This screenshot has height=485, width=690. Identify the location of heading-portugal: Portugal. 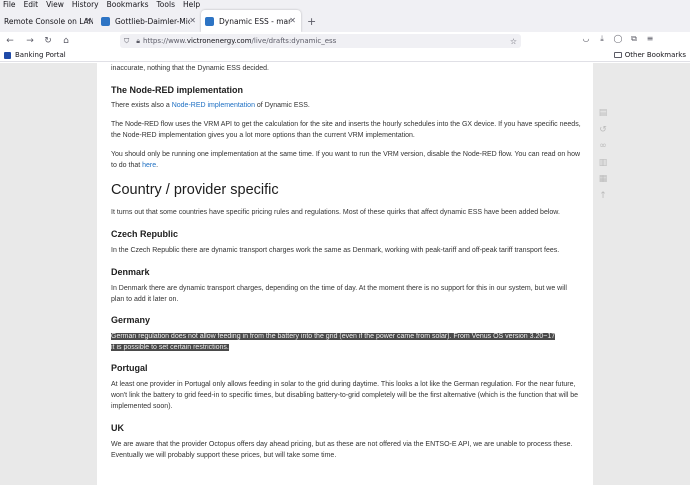
(129, 368).